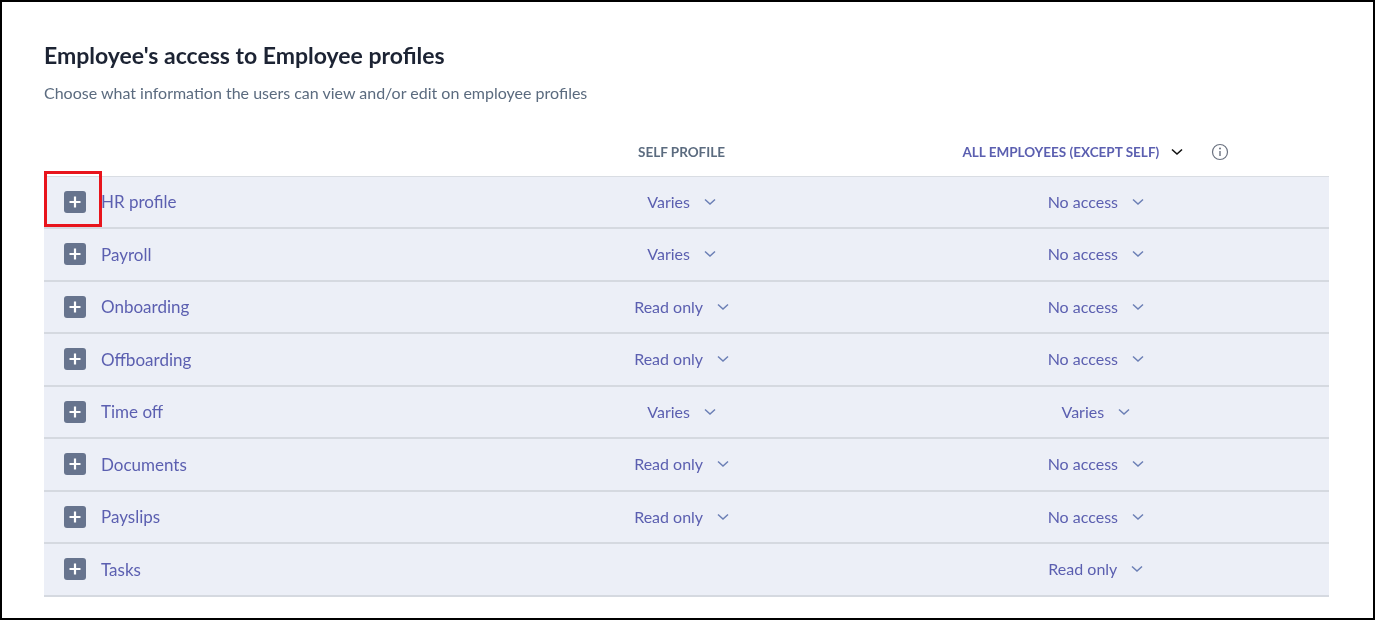 The height and width of the screenshot is (620, 1375). What do you see at coordinates (132, 412) in the screenshot?
I see `row-label: Time off` at bounding box center [132, 412].